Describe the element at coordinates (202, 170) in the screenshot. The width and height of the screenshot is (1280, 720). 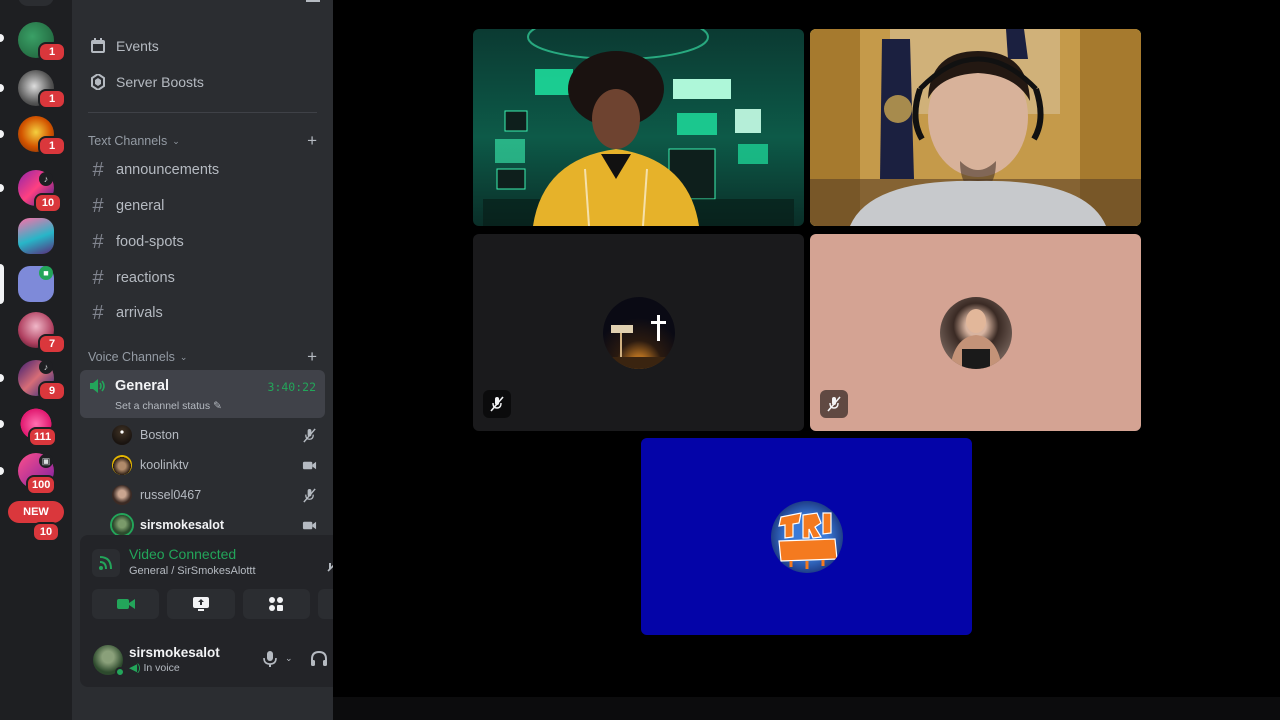
I see `channel-announcements: # announcements` at that location.